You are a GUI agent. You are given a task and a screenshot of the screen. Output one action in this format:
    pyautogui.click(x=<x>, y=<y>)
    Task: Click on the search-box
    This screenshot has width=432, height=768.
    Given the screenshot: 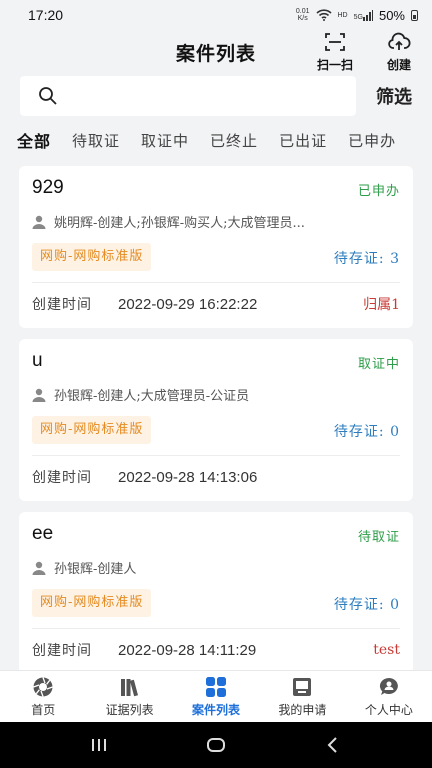 What is the action you would take?
    pyautogui.click(x=188, y=96)
    